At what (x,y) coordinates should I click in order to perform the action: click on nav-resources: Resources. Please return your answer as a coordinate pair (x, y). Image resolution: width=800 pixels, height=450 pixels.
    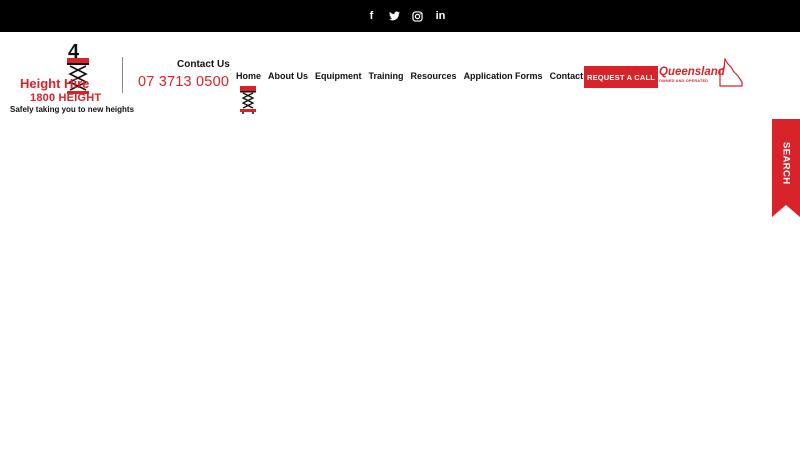
    Looking at the image, I should click on (434, 76).